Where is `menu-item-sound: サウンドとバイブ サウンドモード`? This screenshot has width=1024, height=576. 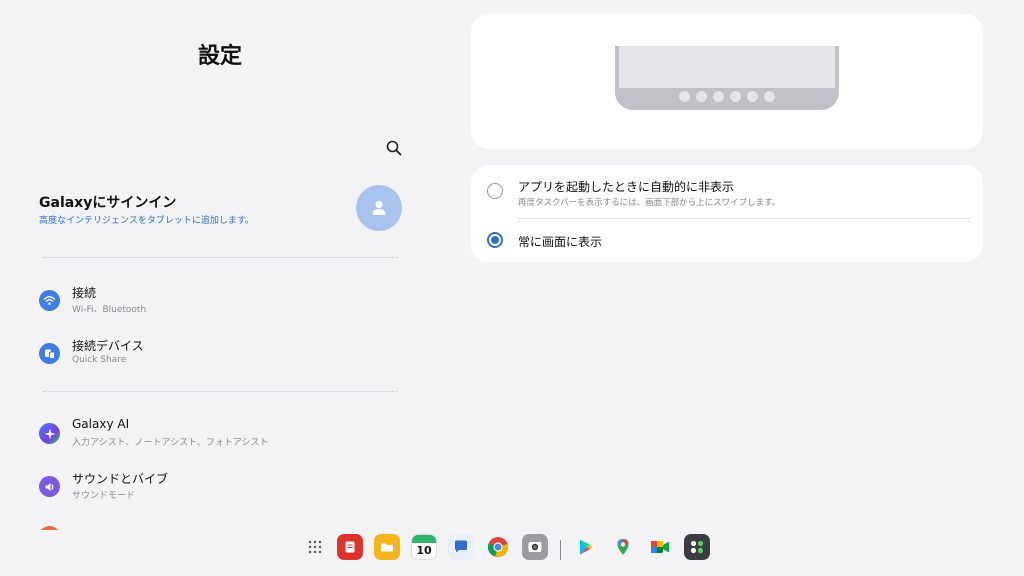
menu-item-sound: サウンドとバイブ サウンドモード is located at coordinates (219, 488).